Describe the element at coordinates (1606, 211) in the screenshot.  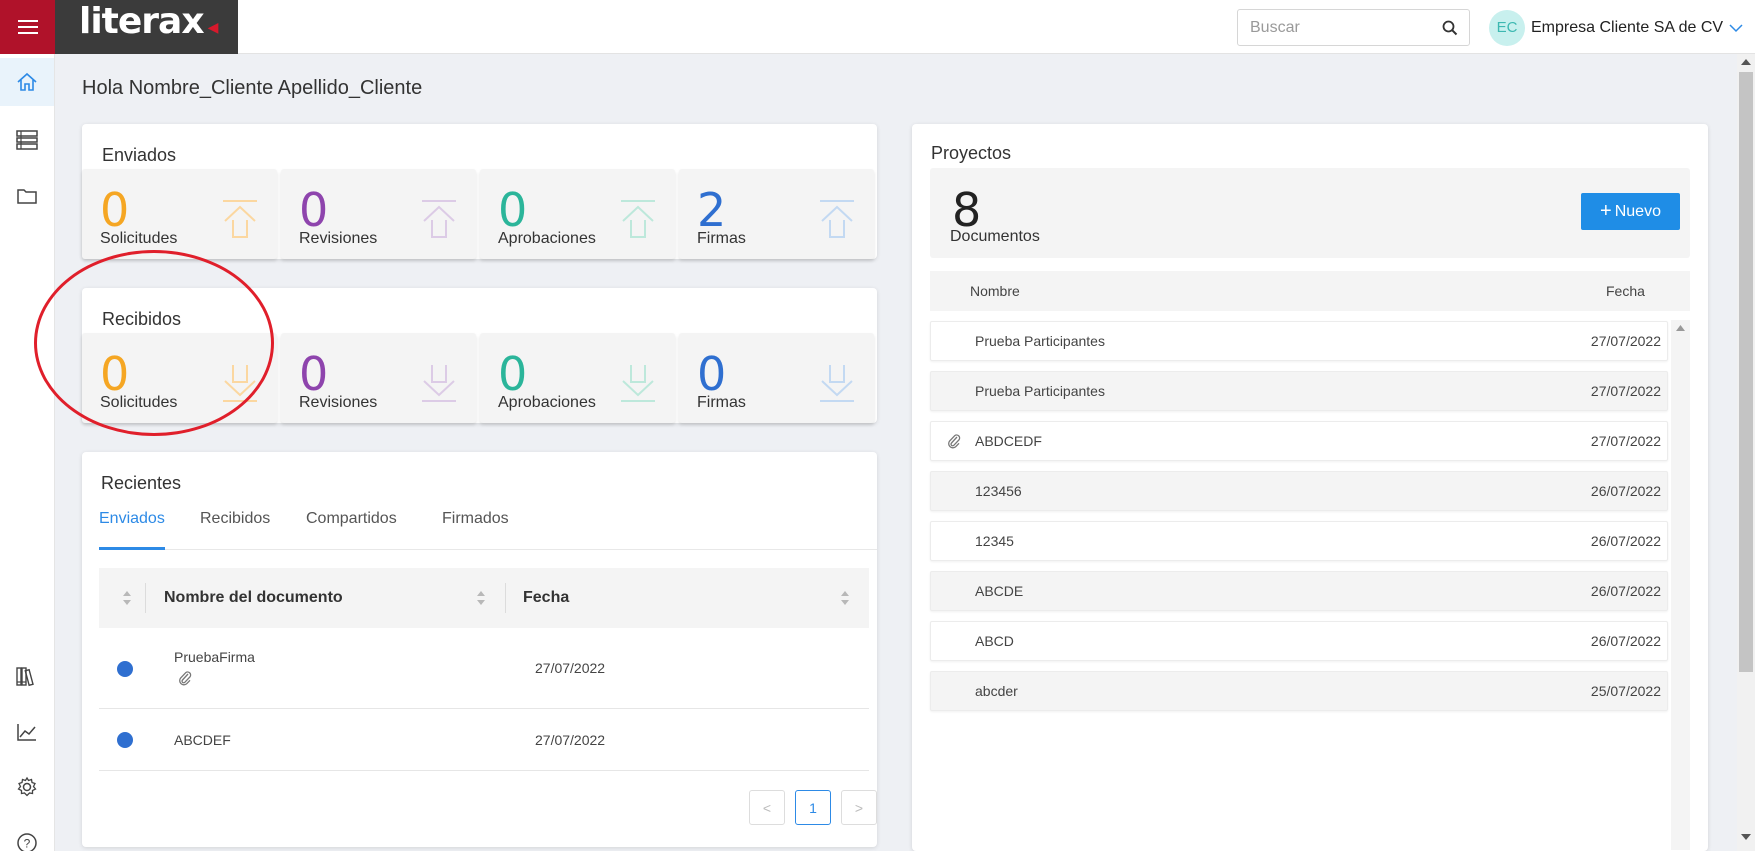
I see `plus-icon: +` at that location.